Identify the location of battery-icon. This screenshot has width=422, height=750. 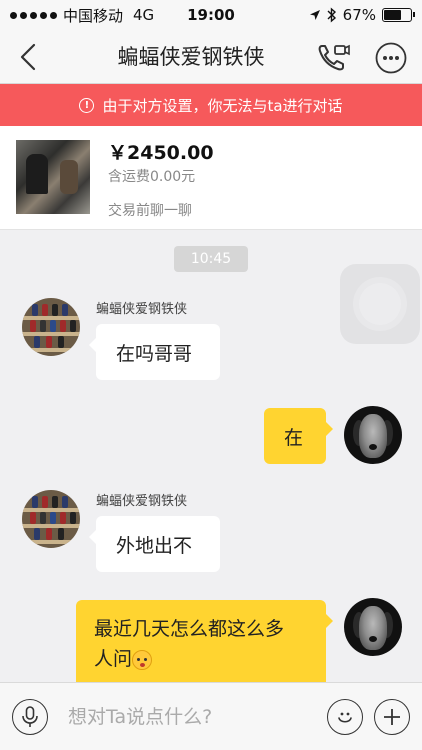
(398, 15).